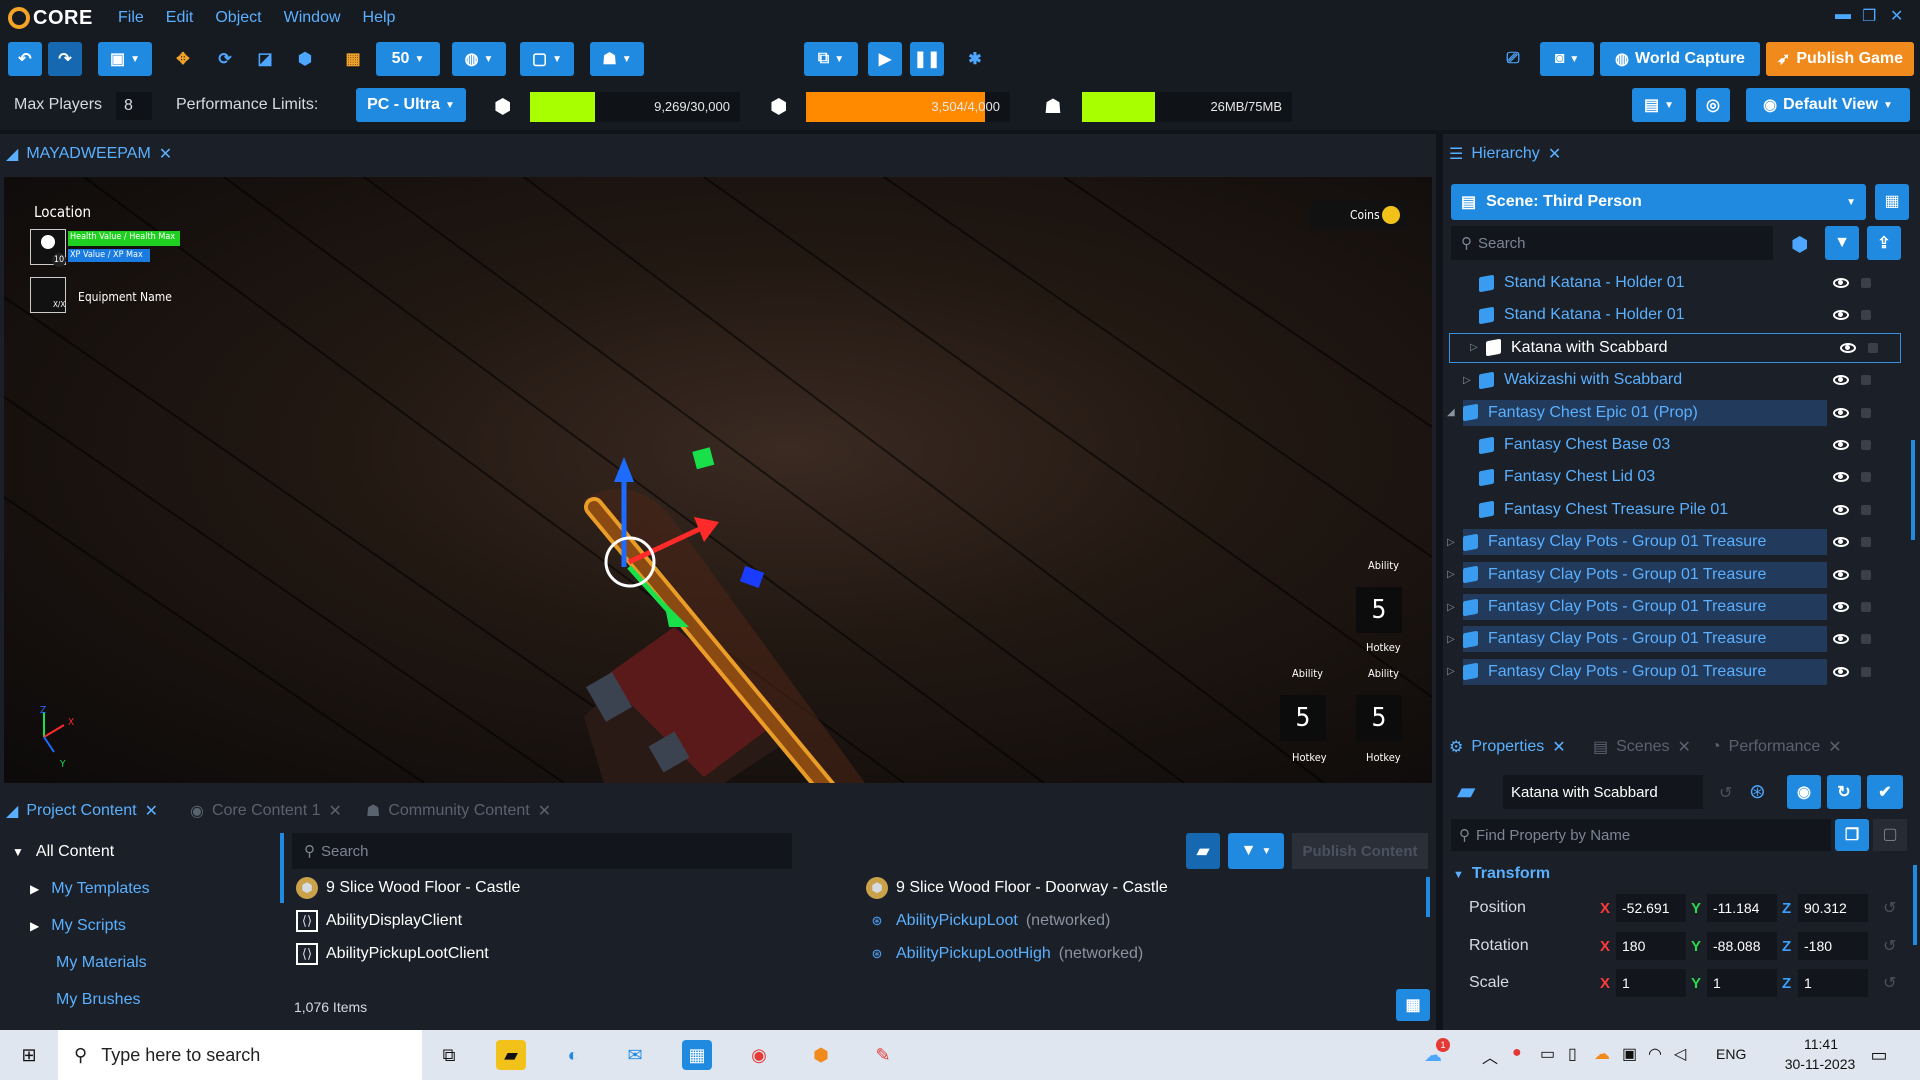  I want to click on tree-all-content: ▼ All Content, so click(63, 852).